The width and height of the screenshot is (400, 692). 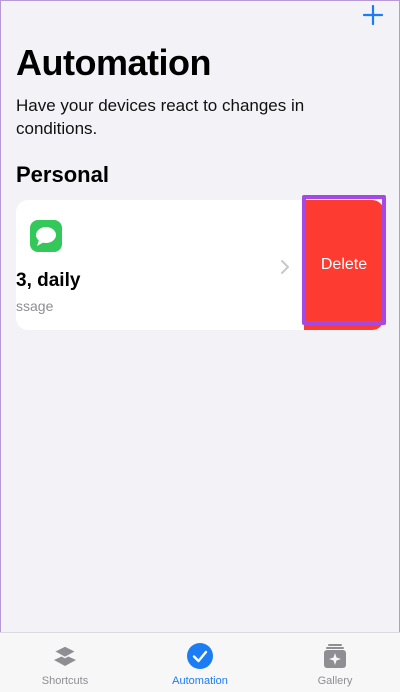 What do you see at coordinates (65, 655) in the screenshot?
I see `layers-icon` at bounding box center [65, 655].